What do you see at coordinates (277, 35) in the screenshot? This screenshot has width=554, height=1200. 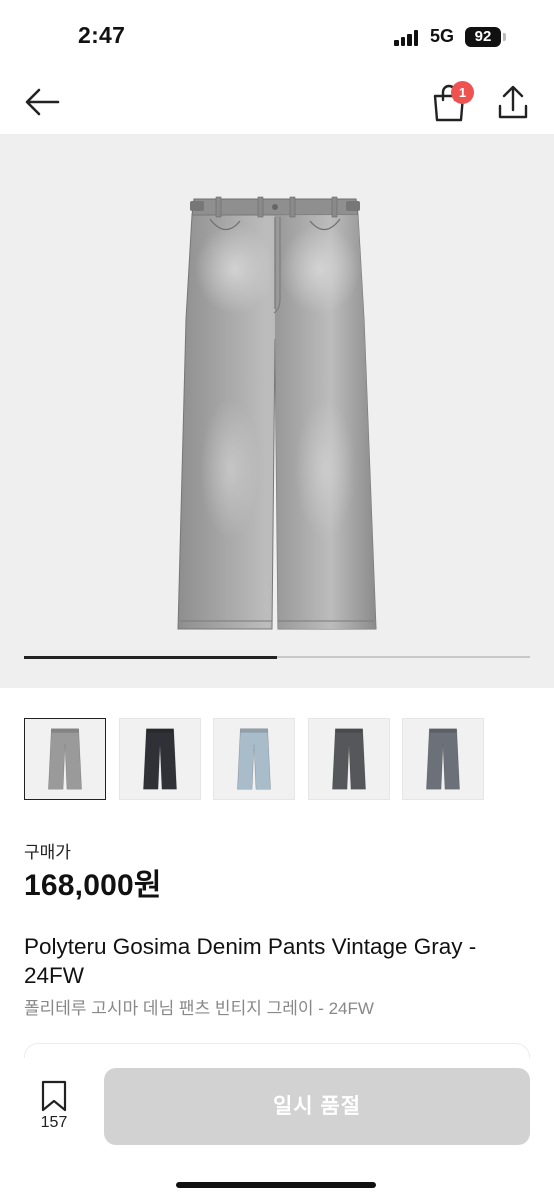 I see `status-bar: 2:47 5G 92` at bounding box center [277, 35].